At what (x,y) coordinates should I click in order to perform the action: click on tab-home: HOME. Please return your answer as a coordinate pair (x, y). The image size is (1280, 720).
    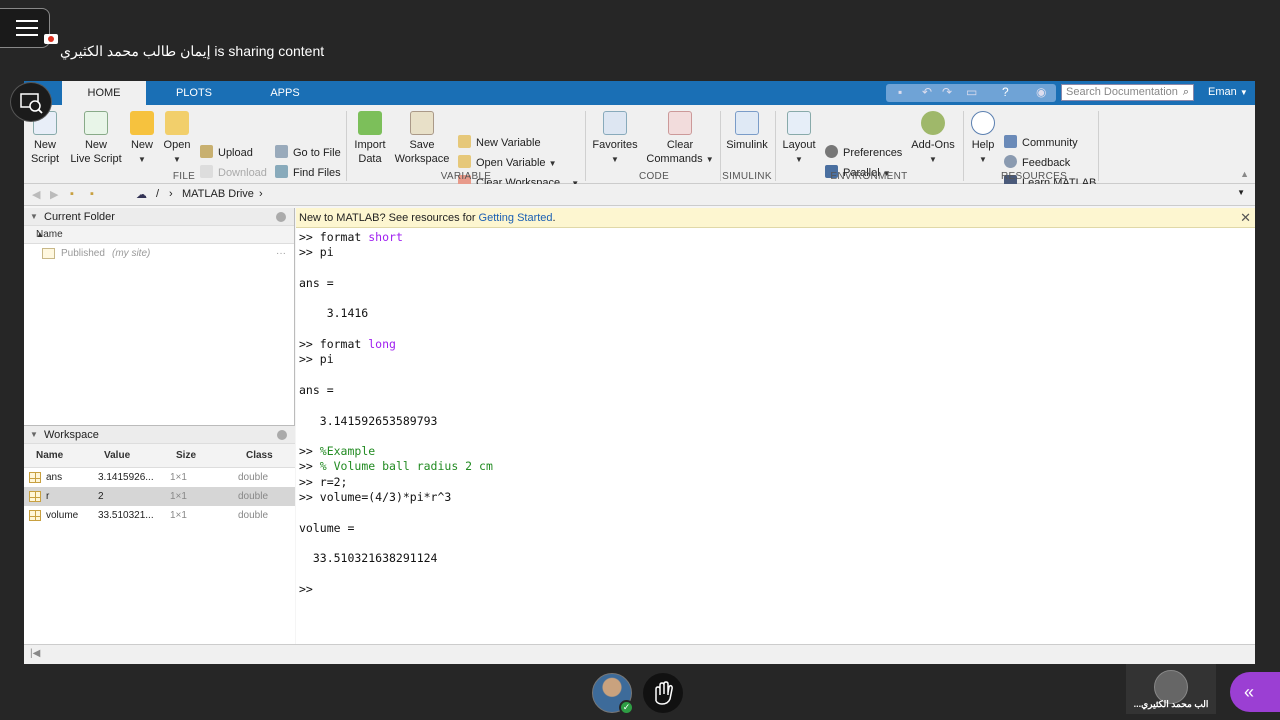
    Looking at the image, I should click on (104, 93).